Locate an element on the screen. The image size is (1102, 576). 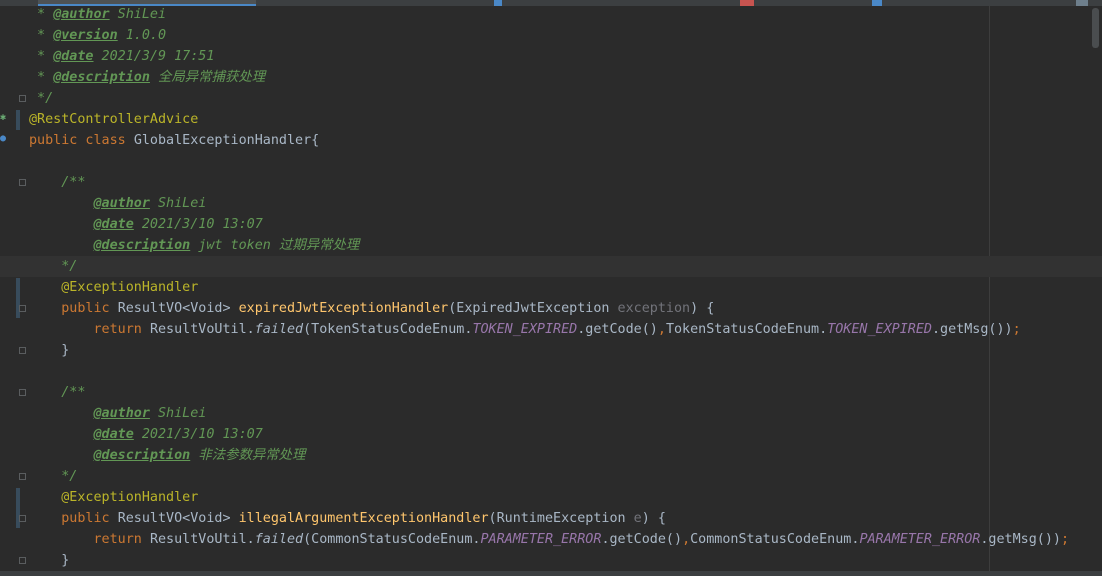
code-token-ident: CommonStatusCodeEnum. is located at coordinates (775, 539).